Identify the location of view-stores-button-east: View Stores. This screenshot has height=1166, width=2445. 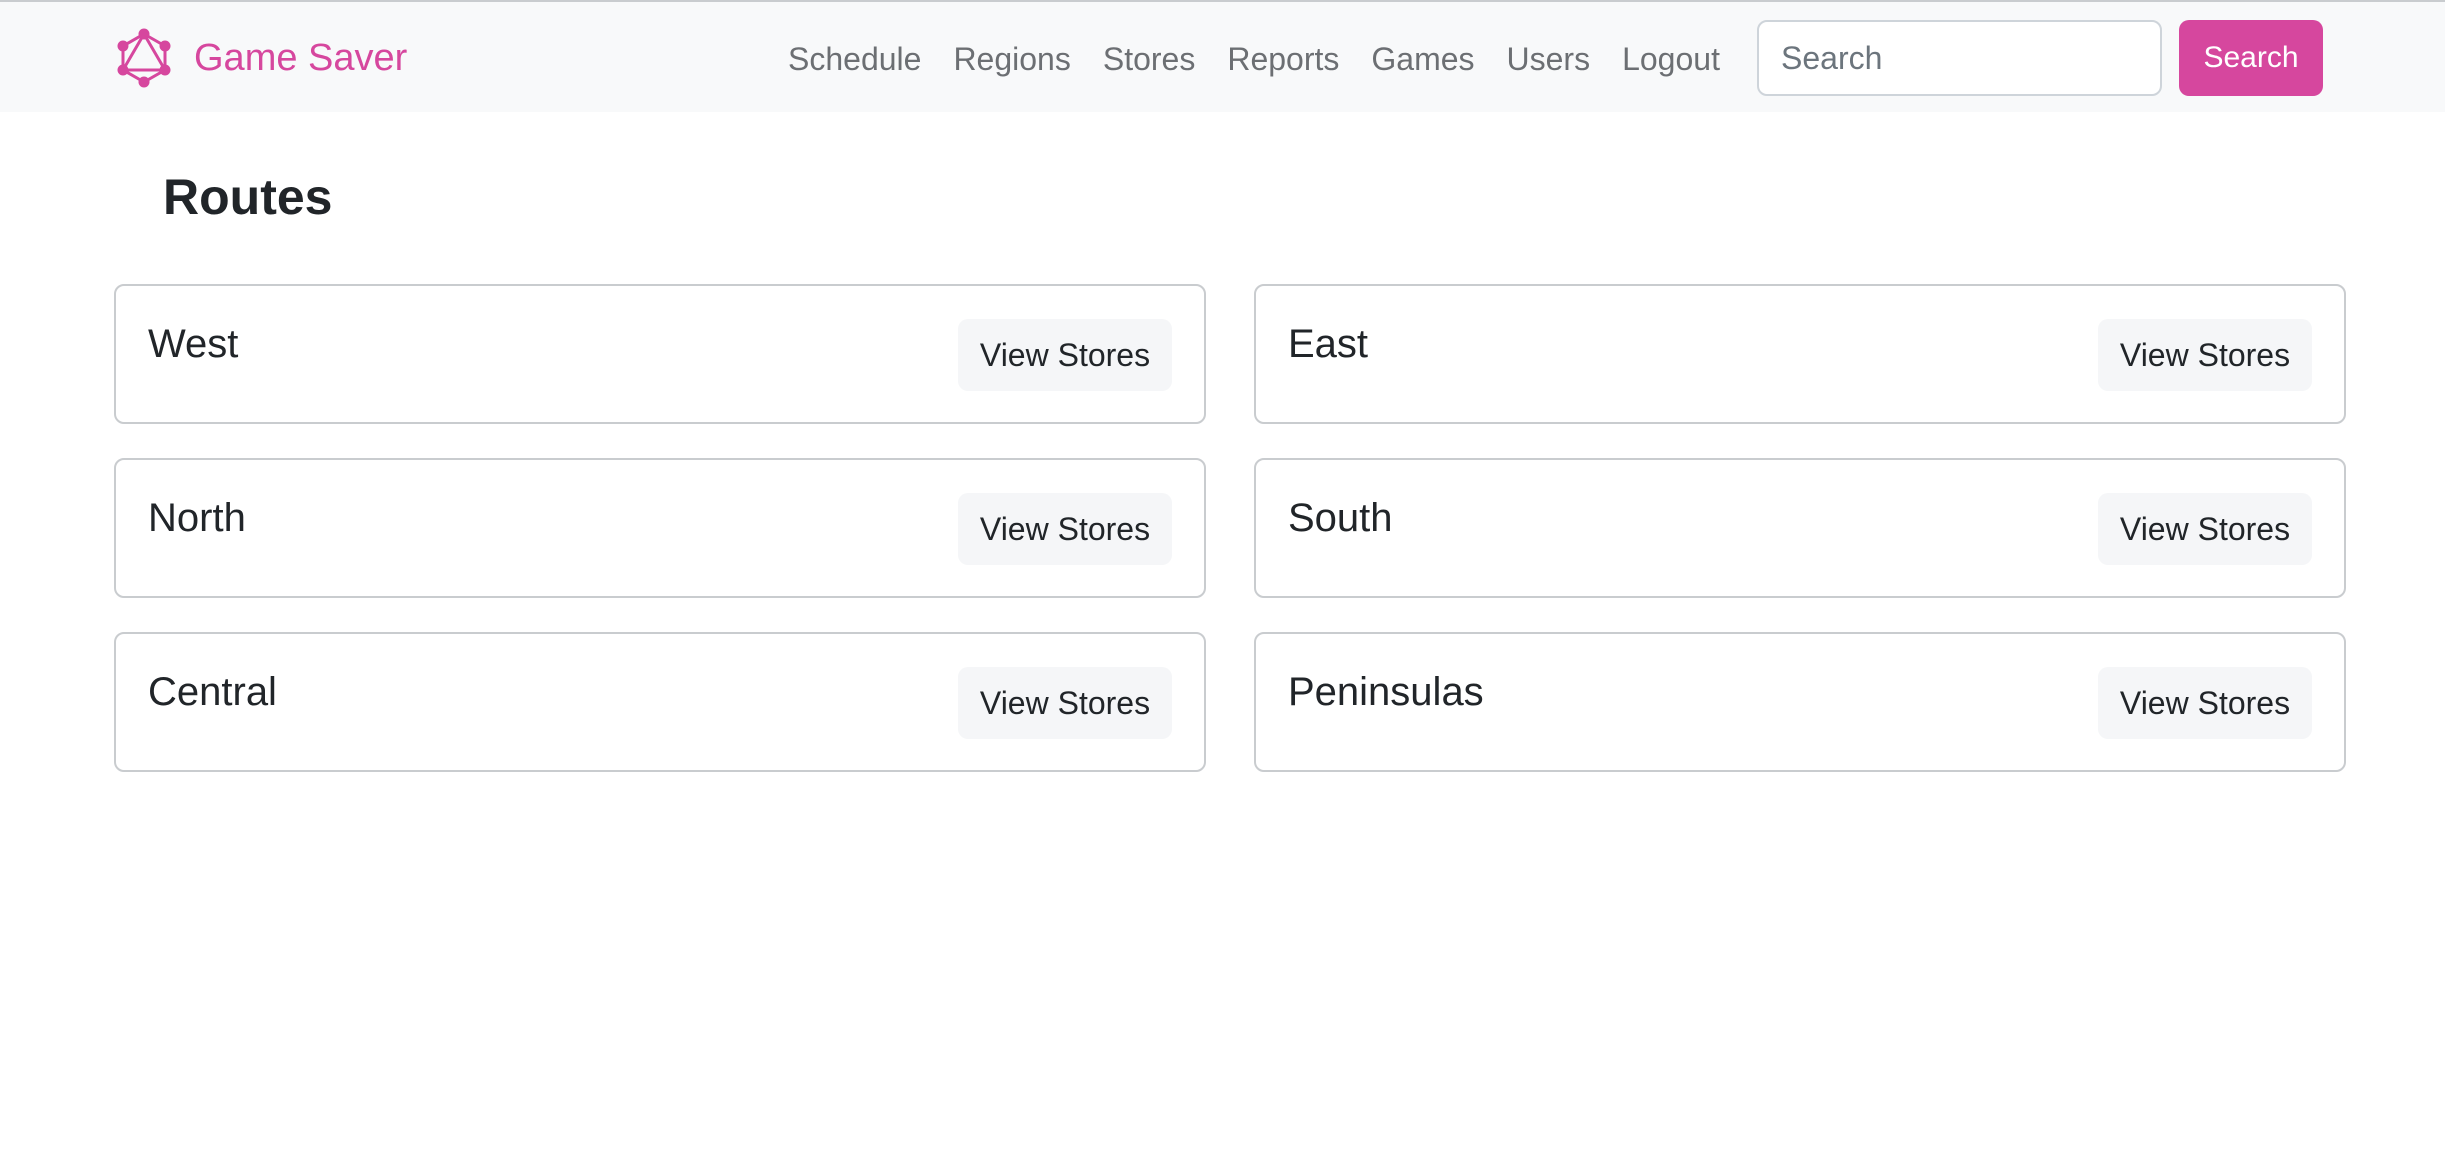
(2205, 355).